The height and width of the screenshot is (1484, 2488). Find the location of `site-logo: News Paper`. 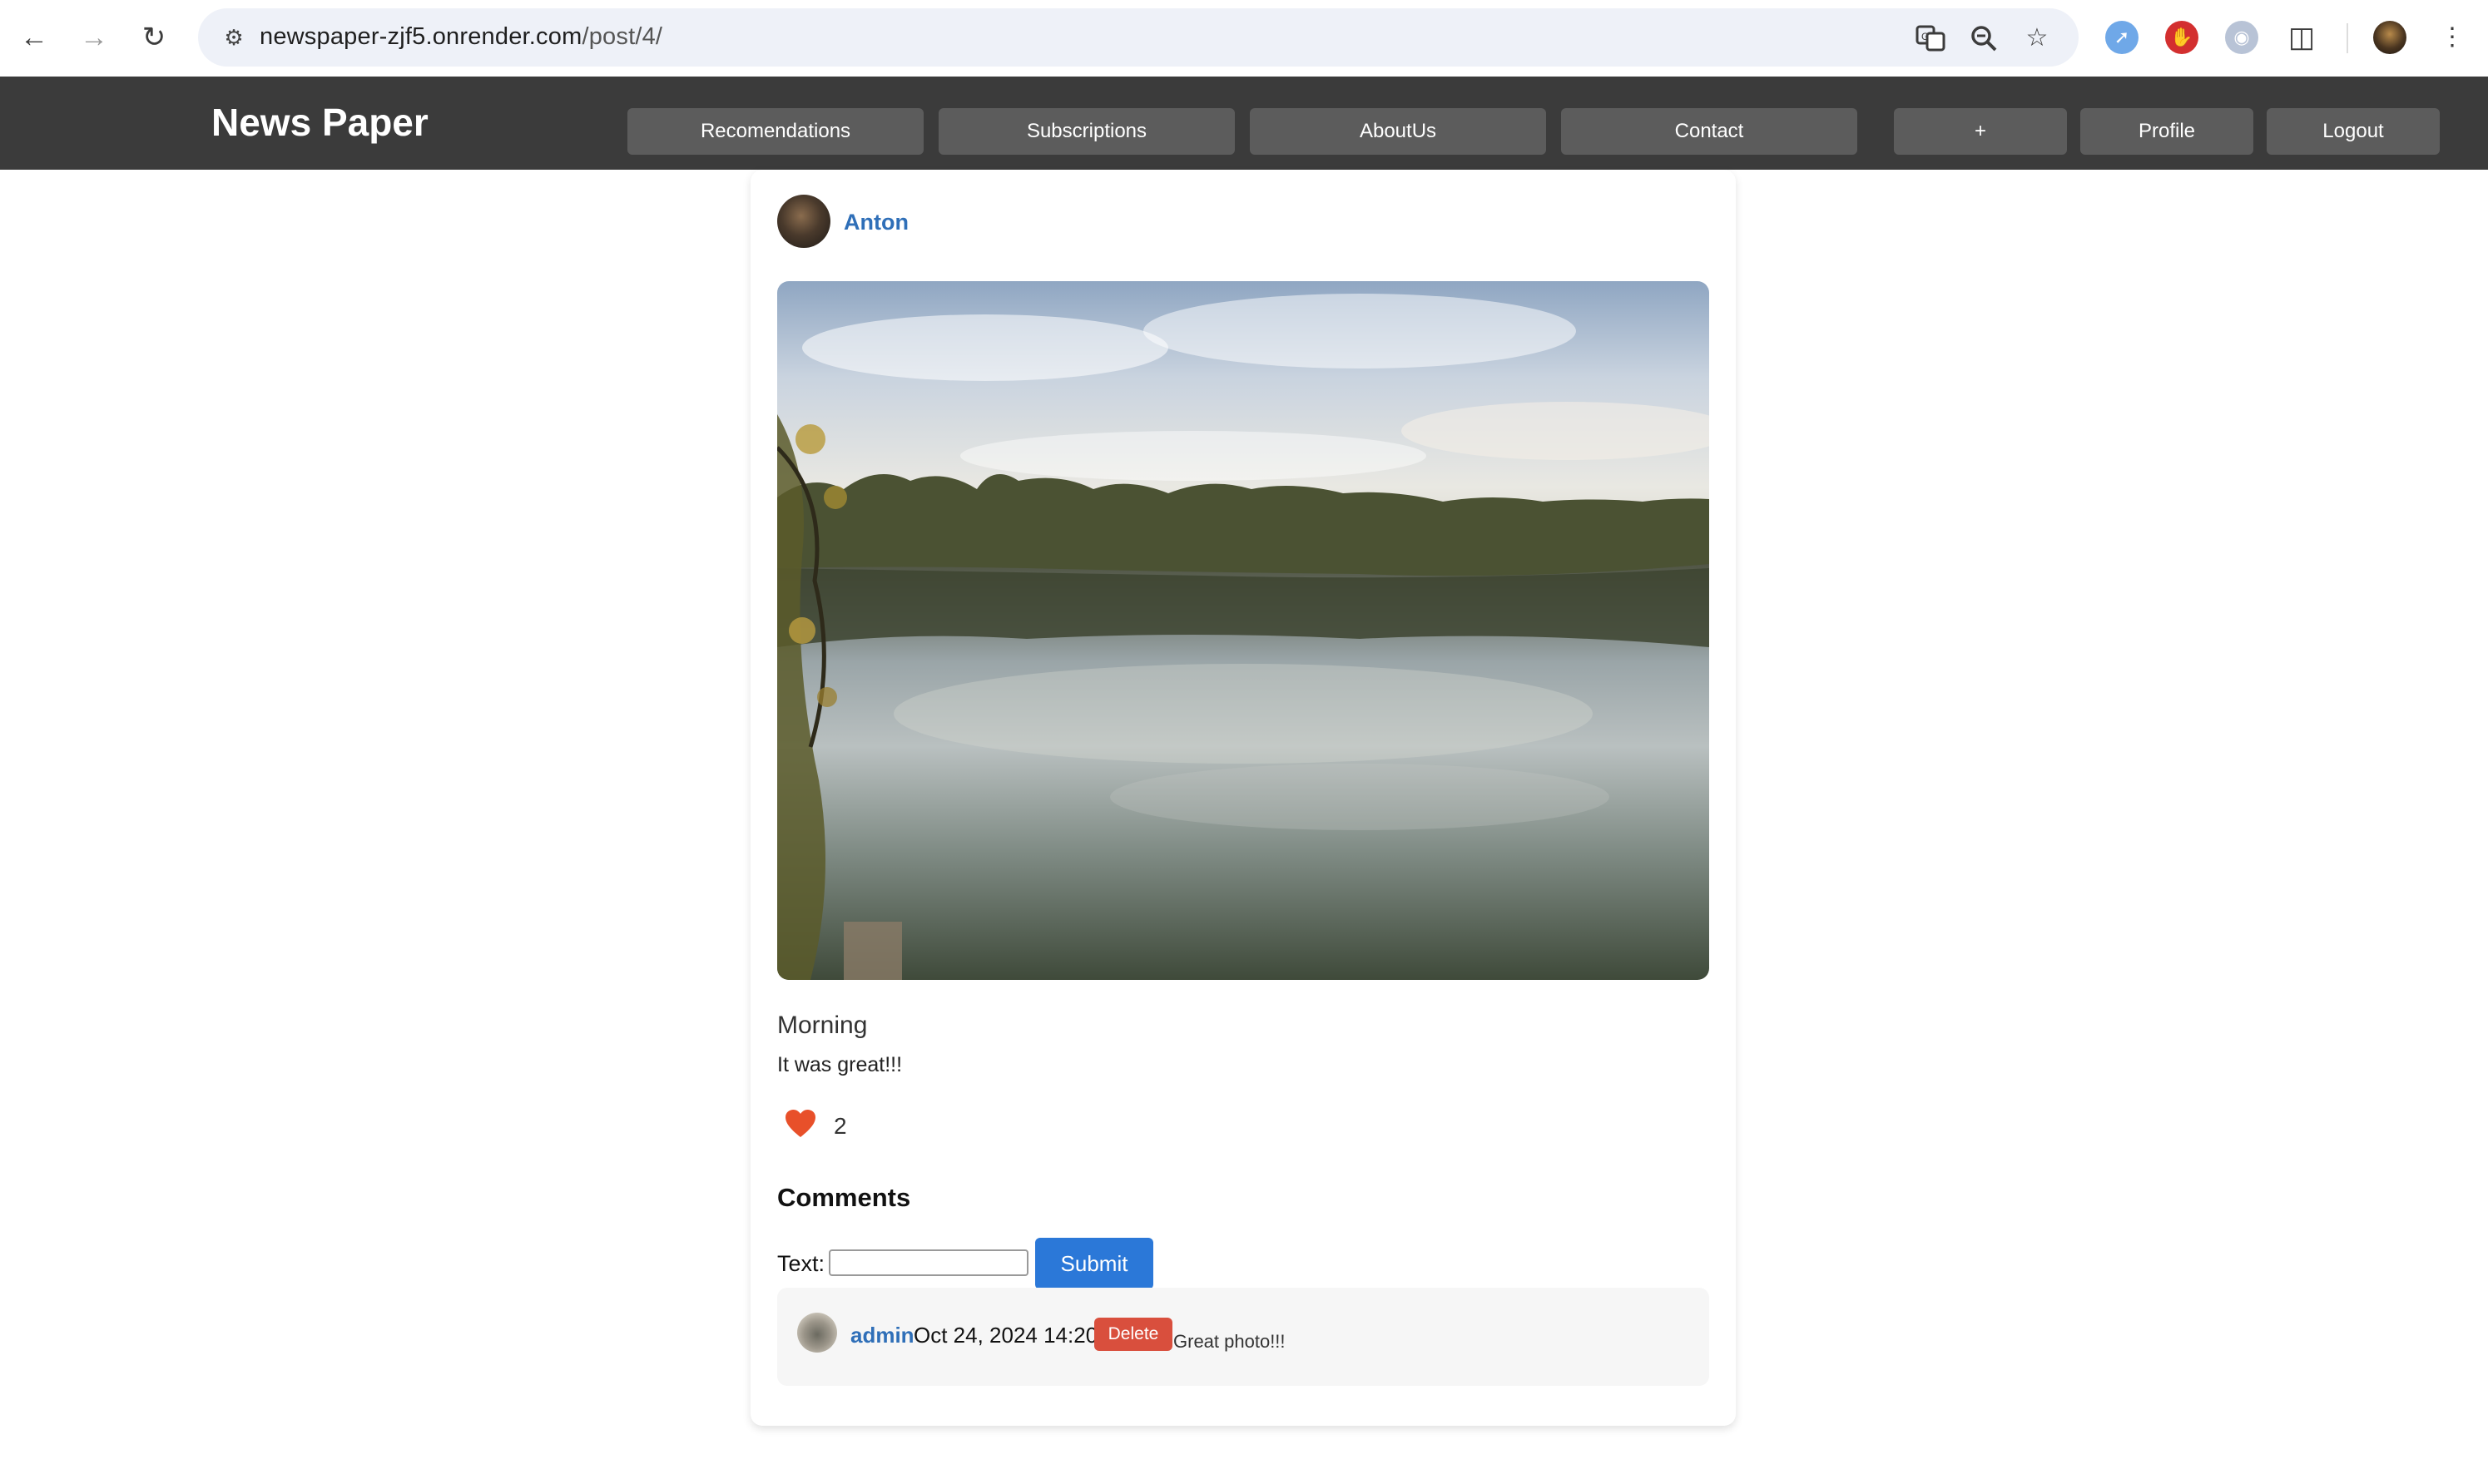

site-logo: News Paper is located at coordinates (320, 122).